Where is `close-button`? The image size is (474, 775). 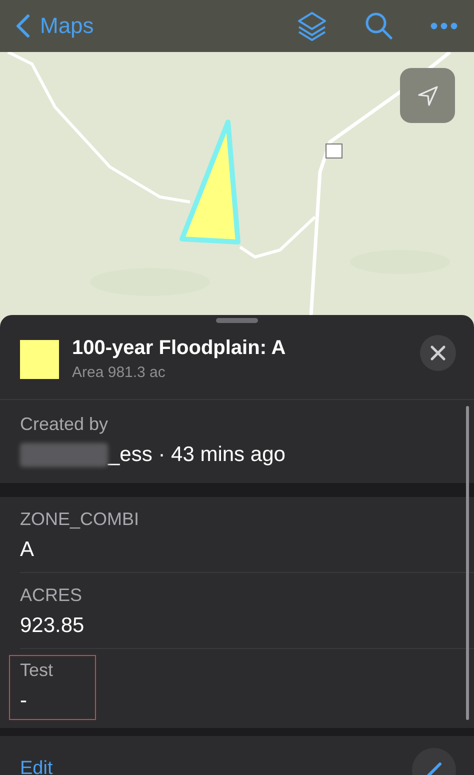
close-button is located at coordinates (438, 353).